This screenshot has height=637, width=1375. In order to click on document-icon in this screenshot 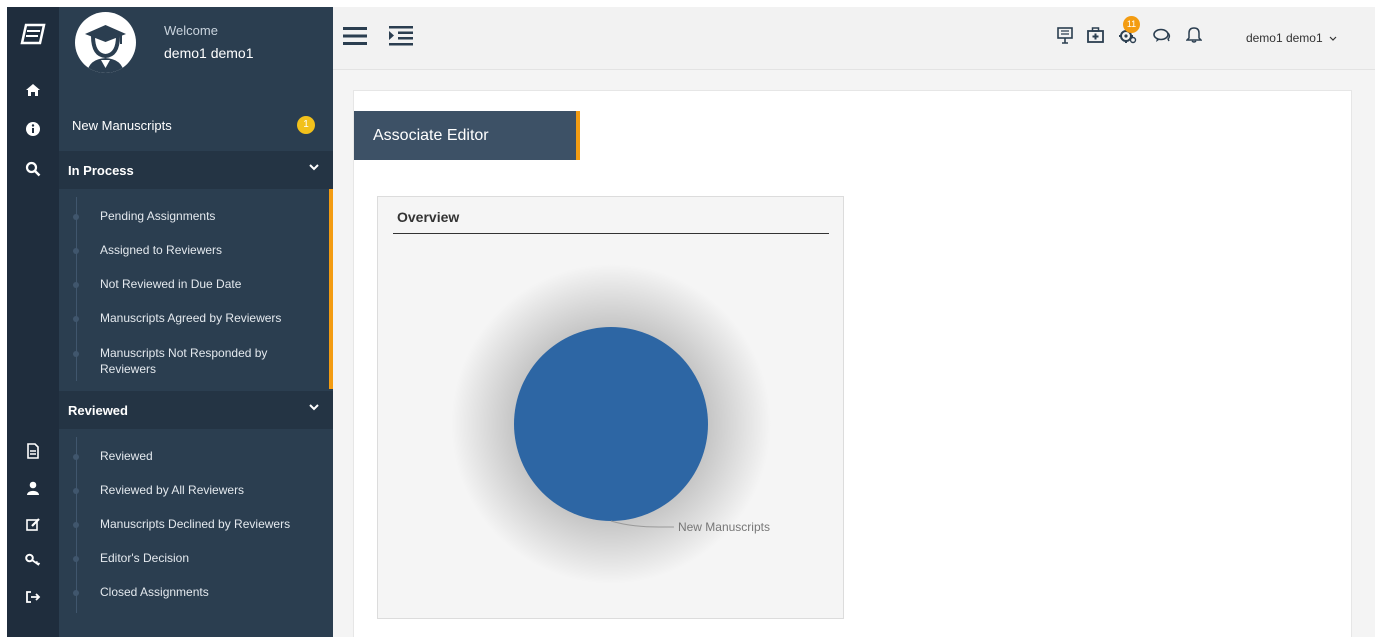, I will do `click(33, 454)`.